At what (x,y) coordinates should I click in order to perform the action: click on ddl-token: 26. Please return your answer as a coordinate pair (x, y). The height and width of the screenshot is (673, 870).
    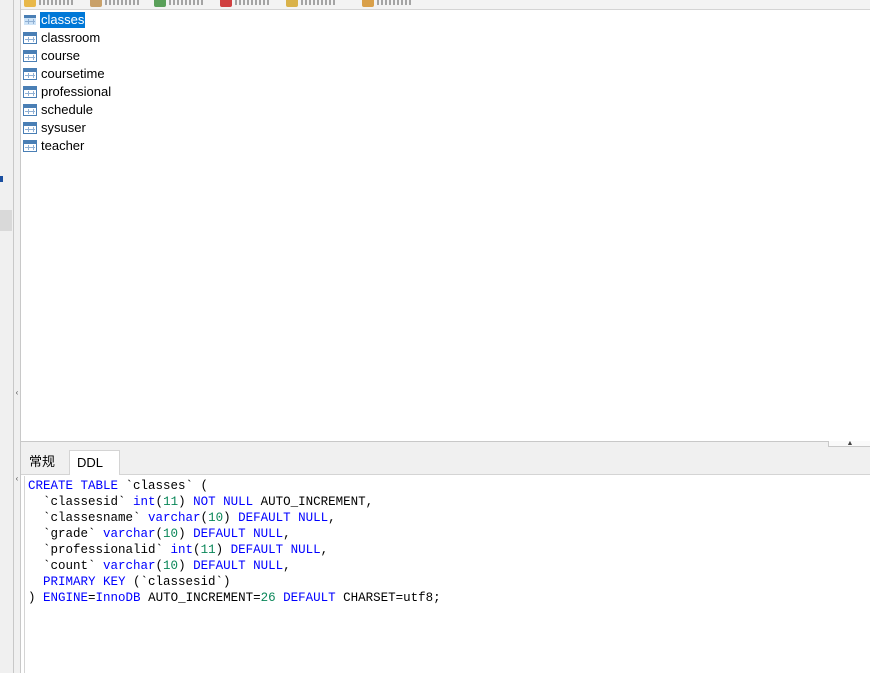
    Looking at the image, I should click on (268, 598).